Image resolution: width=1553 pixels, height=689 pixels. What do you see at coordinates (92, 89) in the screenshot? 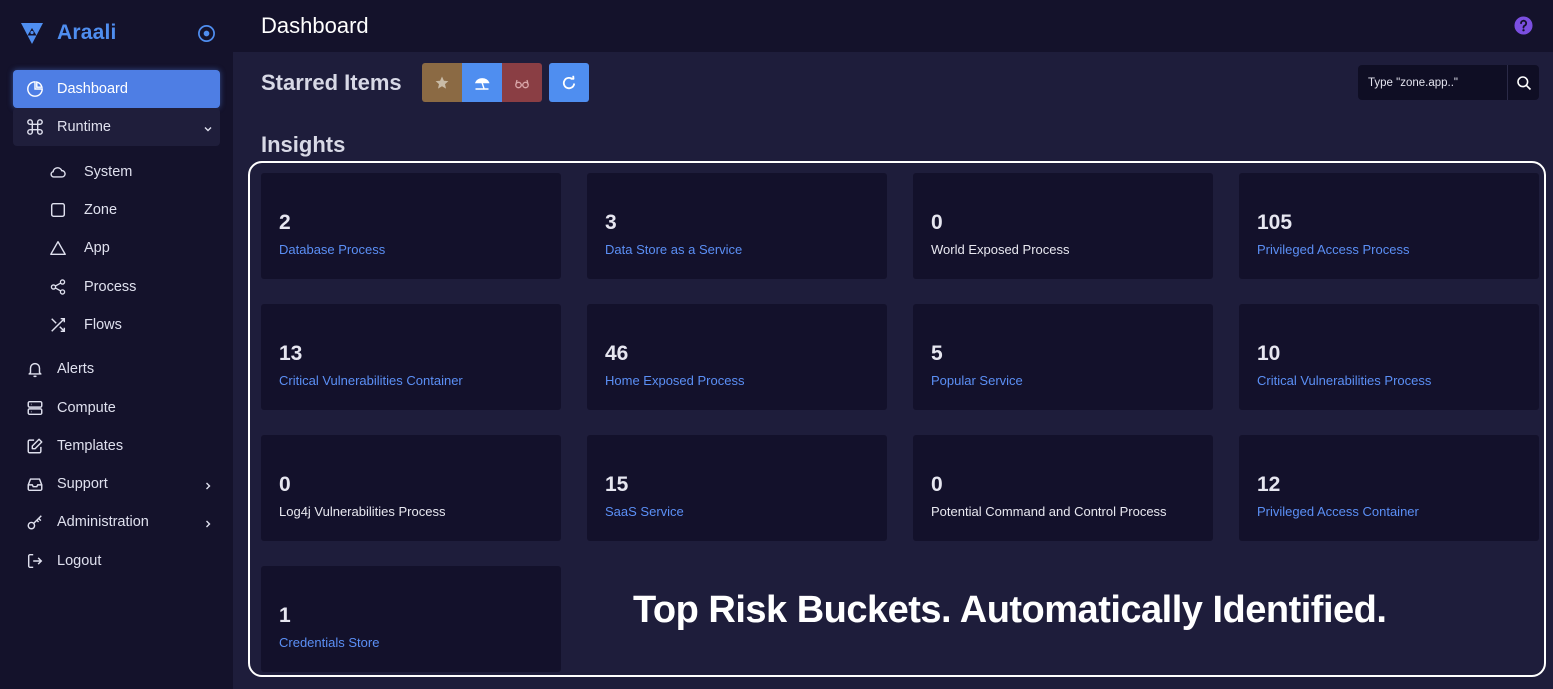
I see `sidebar-item-label: Dashboard` at bounding box center [92, 89].